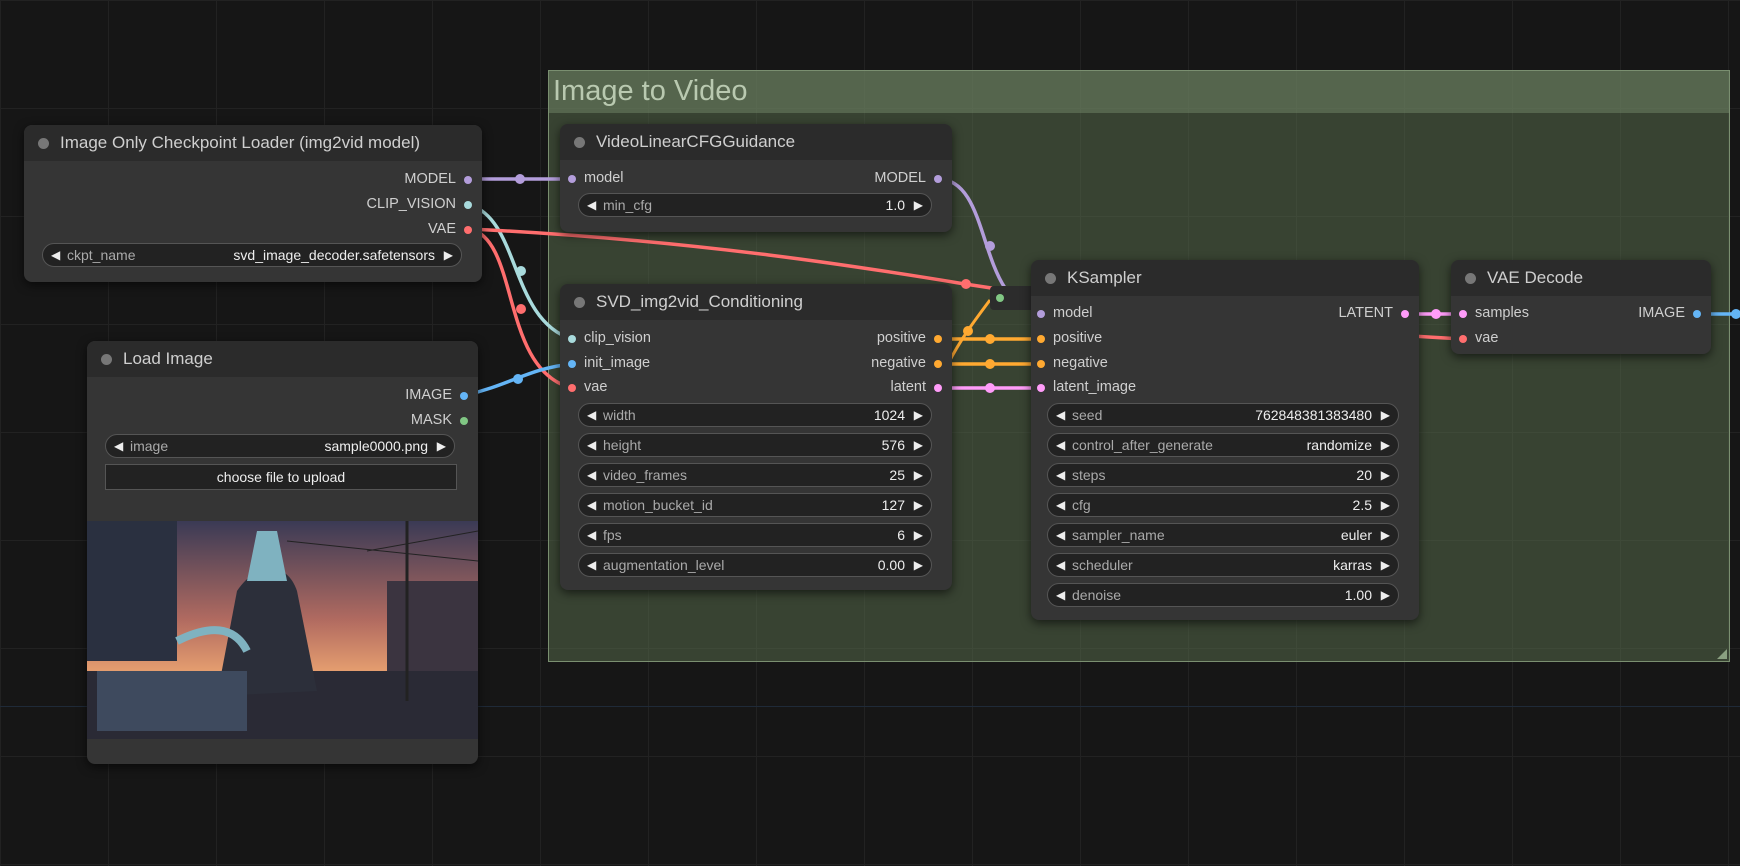  Describe the element at coordinates (464, 421) in the screenshot. I see `output-mask-pin` at that location.